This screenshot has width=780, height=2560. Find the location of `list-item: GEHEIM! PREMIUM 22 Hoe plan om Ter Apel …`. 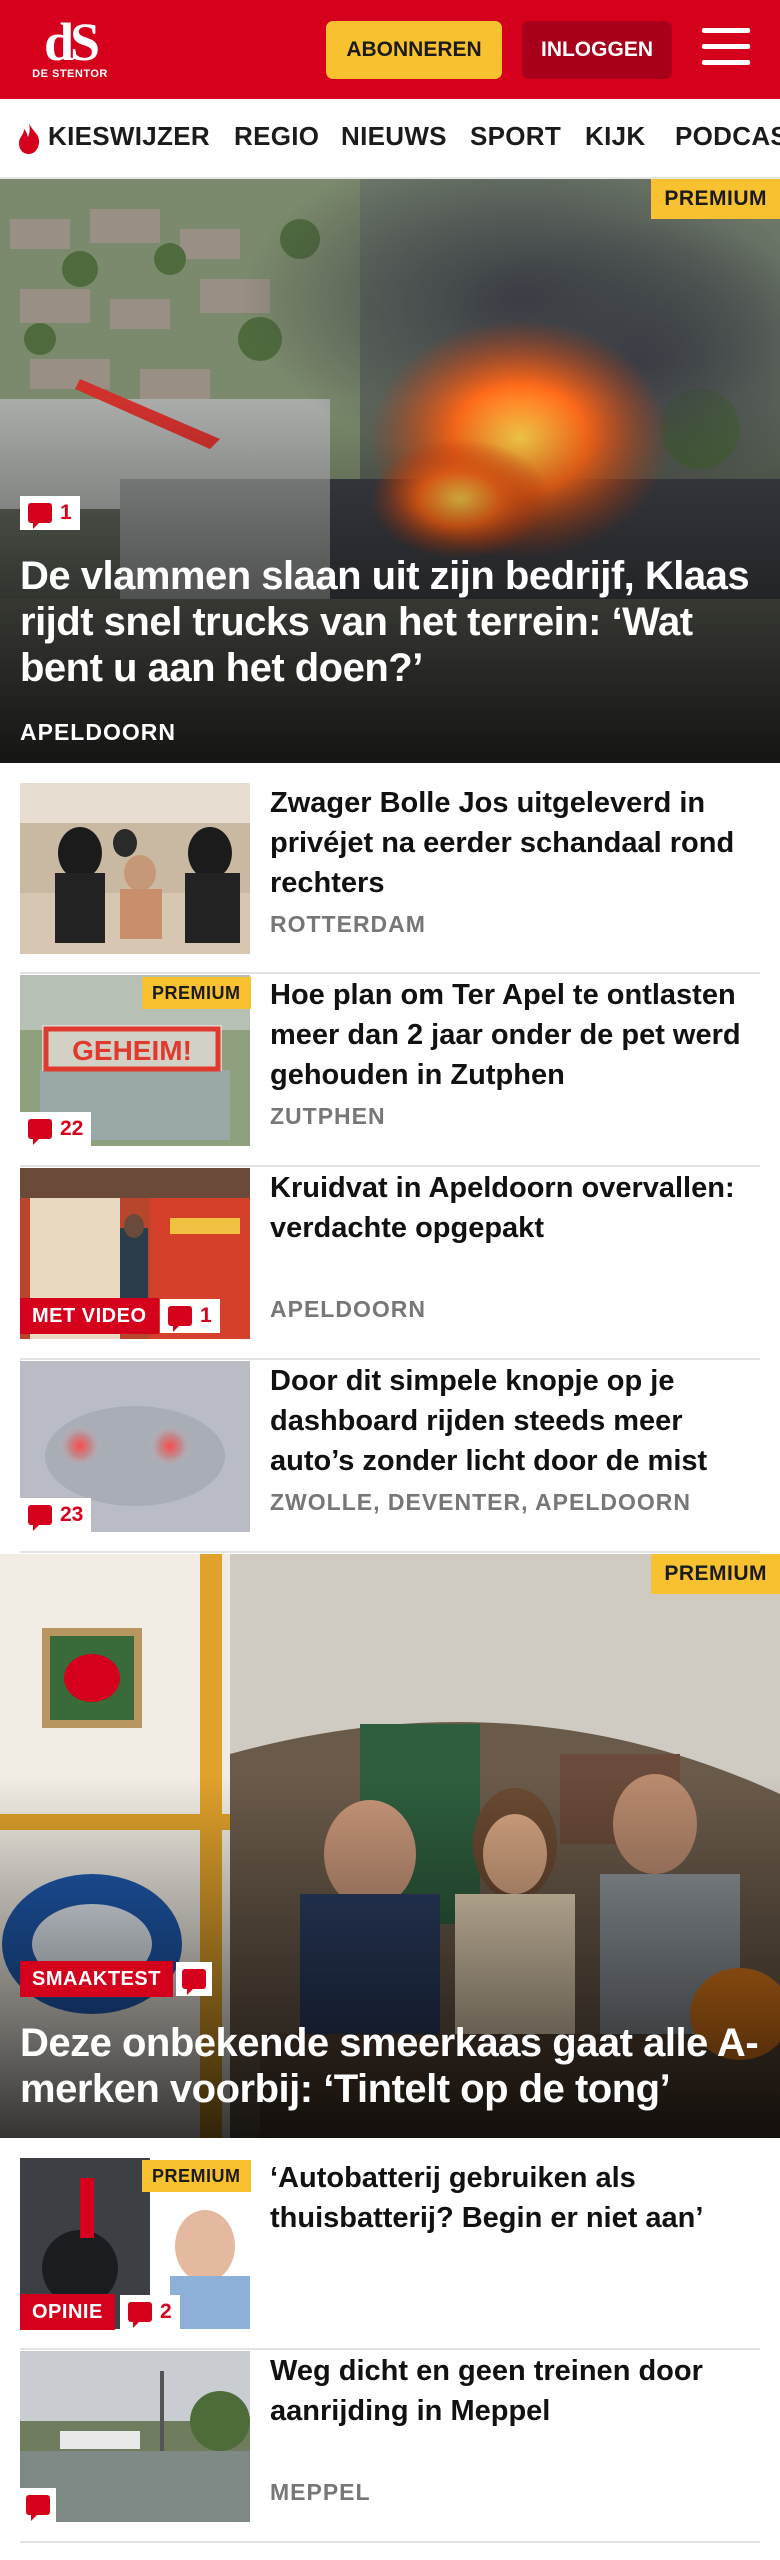

list-item: GEHEIM! PREMIUM 22 Hoe plan om Ter Apel … is located at coordinates (390, 1071).